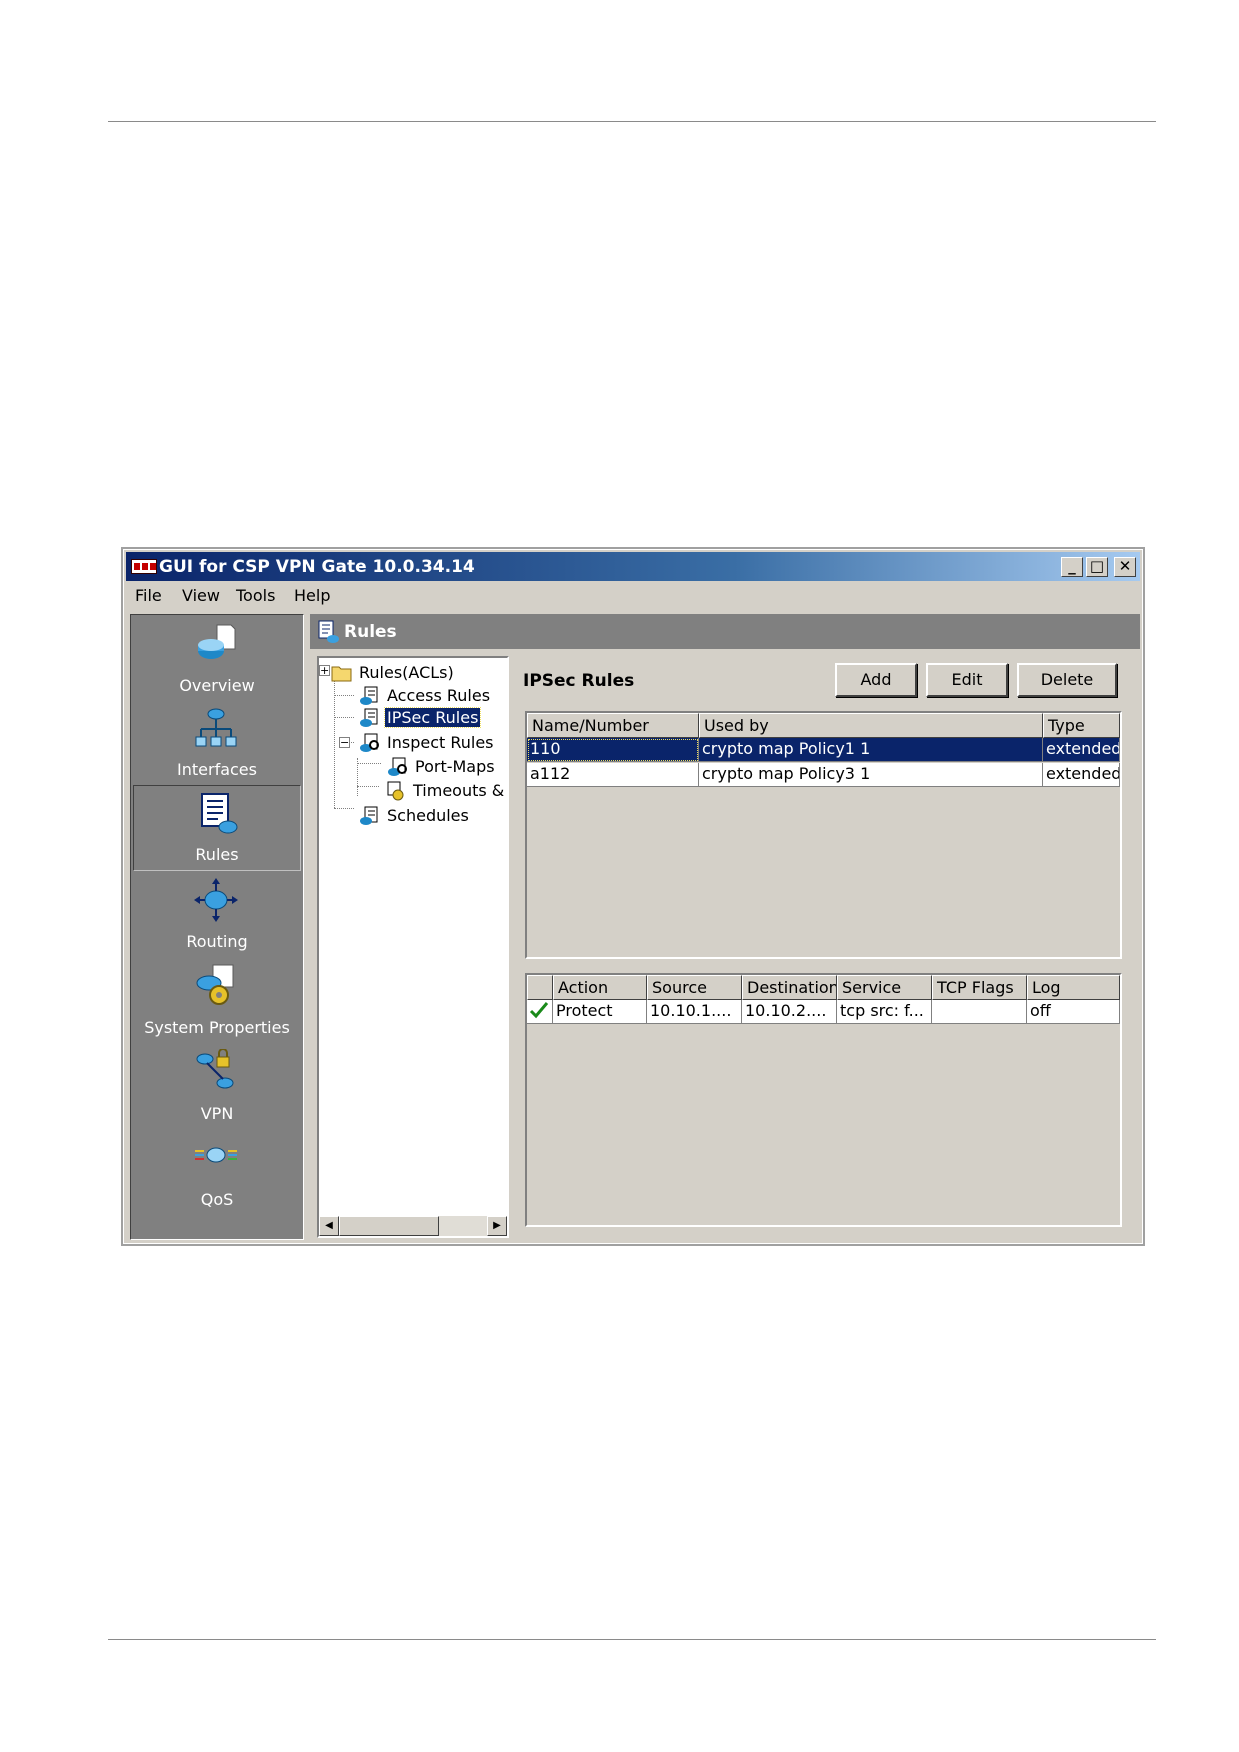  I want to click on nav-interfaces: Interfaces, so click(217, 743).